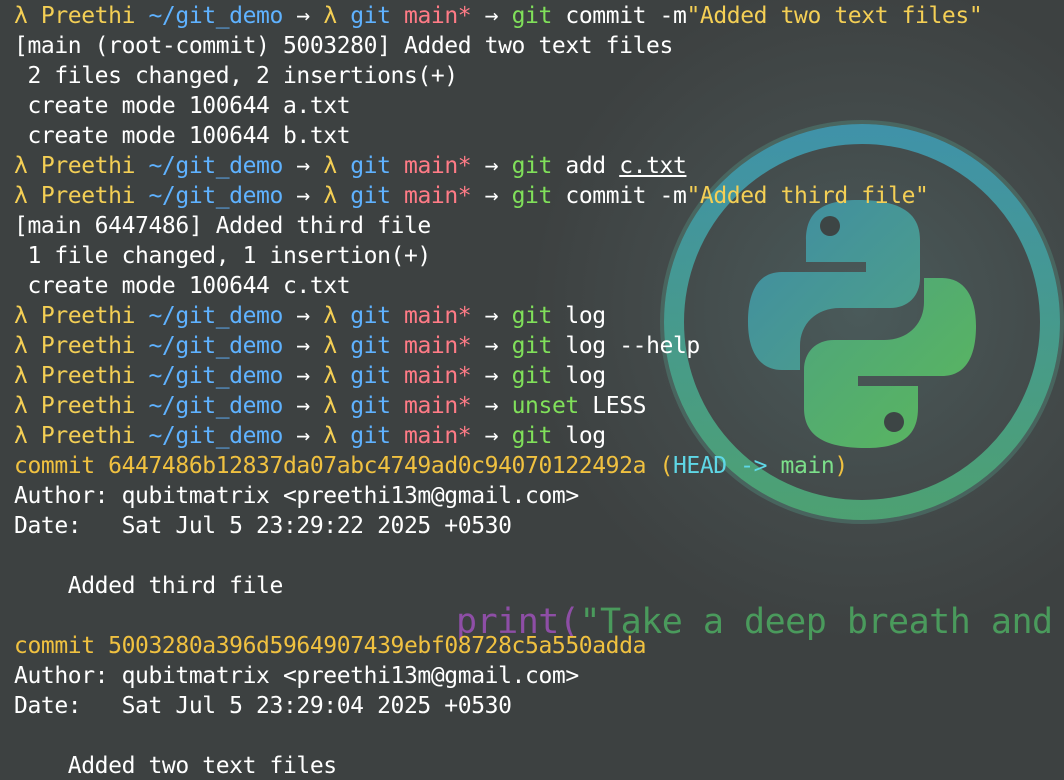 The image size is (1064, 780). Describe the element at coordinates (807, 466) in the screenshot. I see `commit-branch-ref: main` at that location.